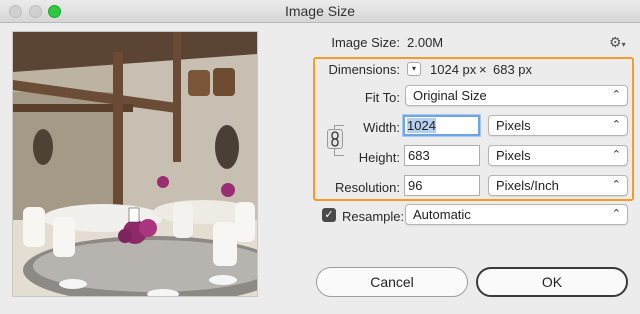  What do you see at coordinates (419, 155) in the screenshot?
I see `height-input-value: 683` at bounding box center [419, 155].